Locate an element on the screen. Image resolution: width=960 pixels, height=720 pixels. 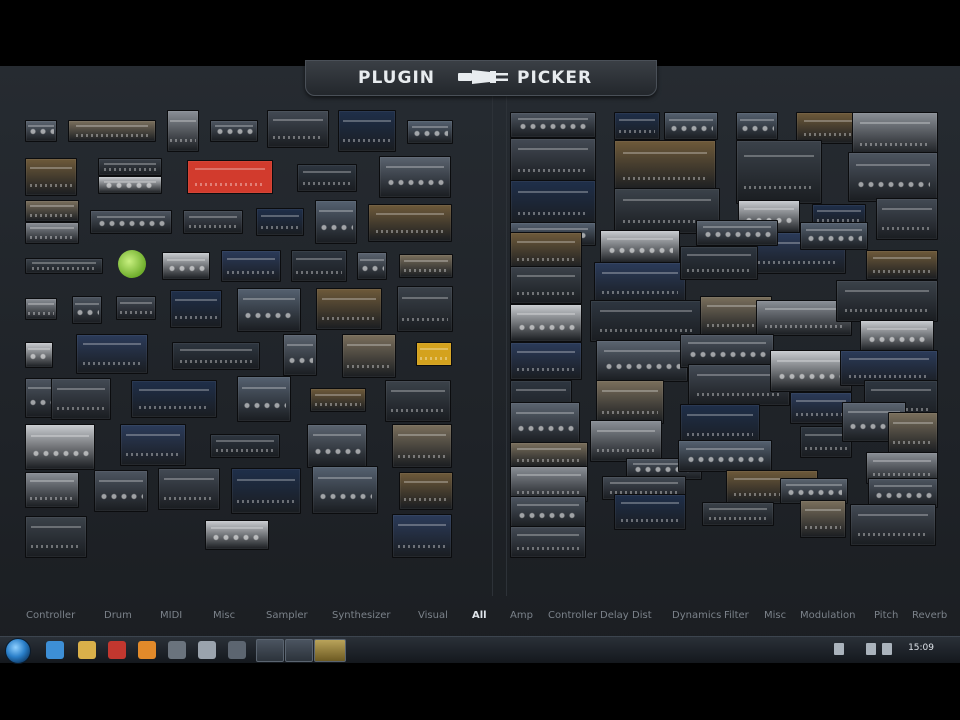
start-orb-icon is located at coordinates (18, 651).